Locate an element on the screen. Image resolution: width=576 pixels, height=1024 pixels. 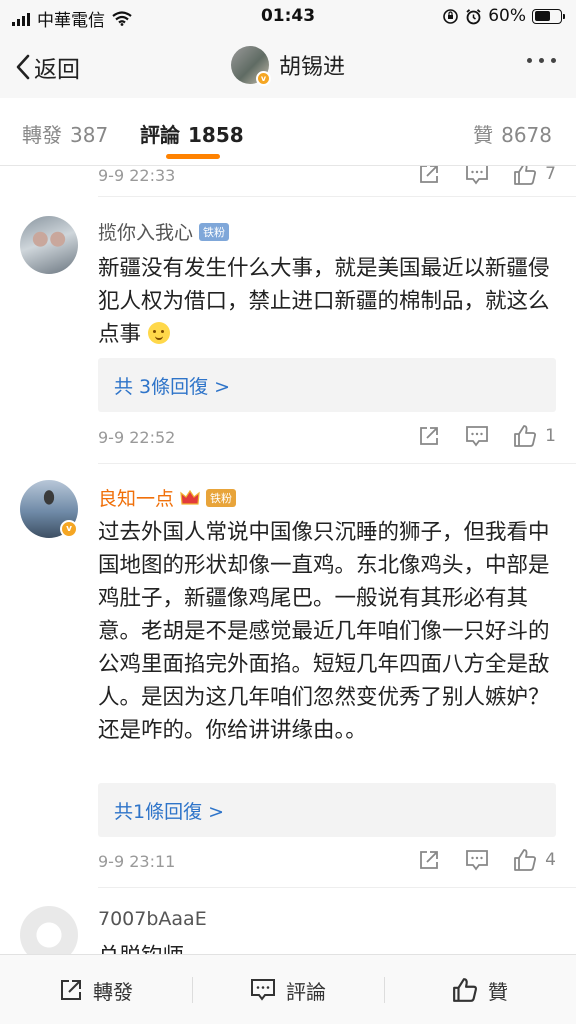
avatar: v is located at coordinates (250, 66).